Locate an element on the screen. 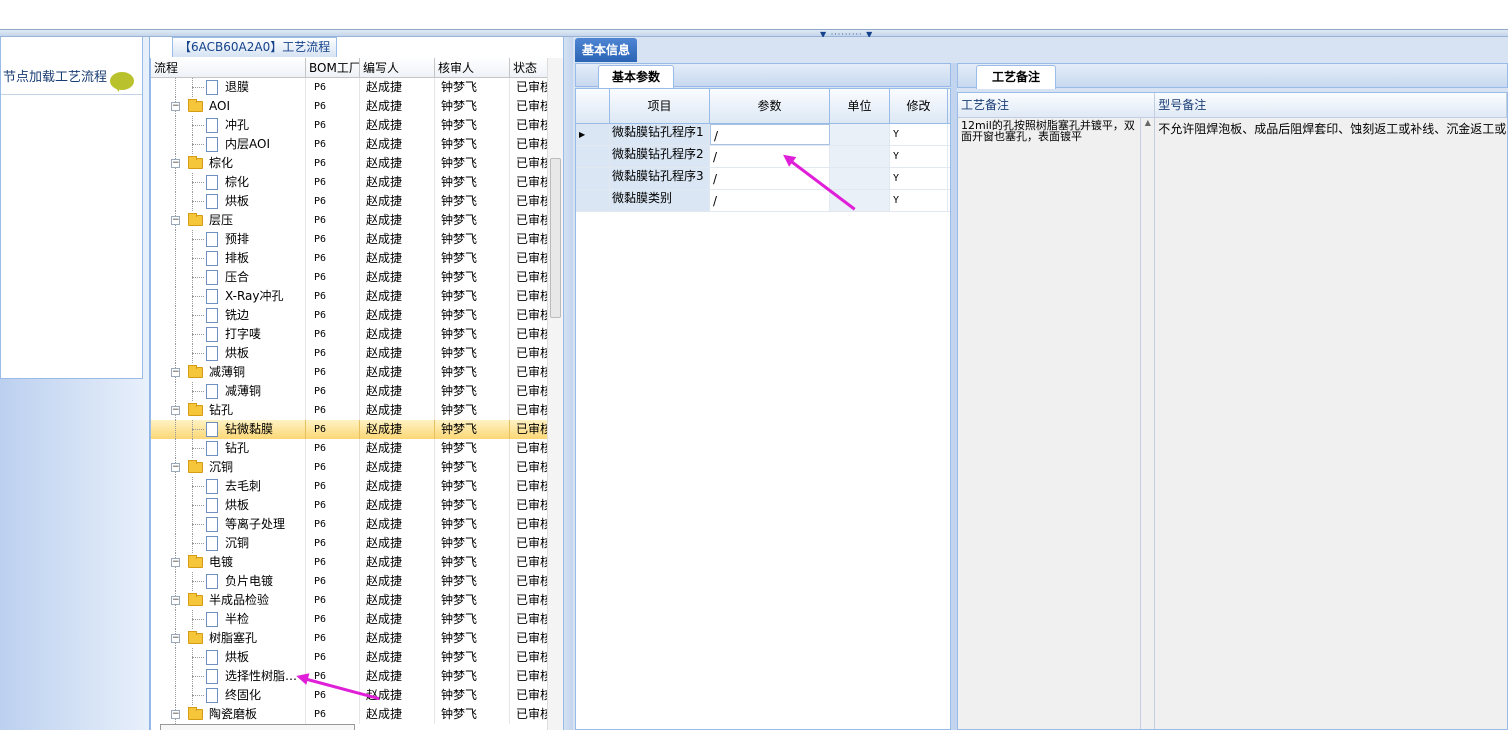  tree-col-reviewer: 核审人 is located at coordinates (472, 67).